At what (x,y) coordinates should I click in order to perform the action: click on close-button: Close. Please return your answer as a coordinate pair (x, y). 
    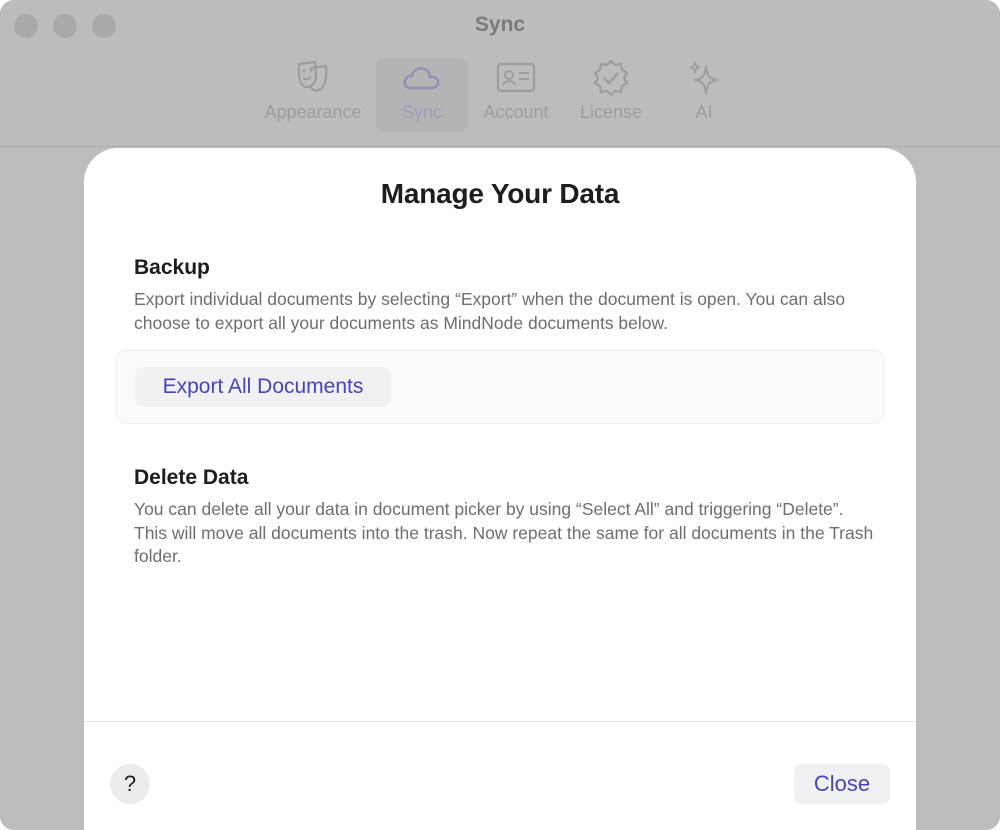
    Looking at the image, I should click on (842, 784).